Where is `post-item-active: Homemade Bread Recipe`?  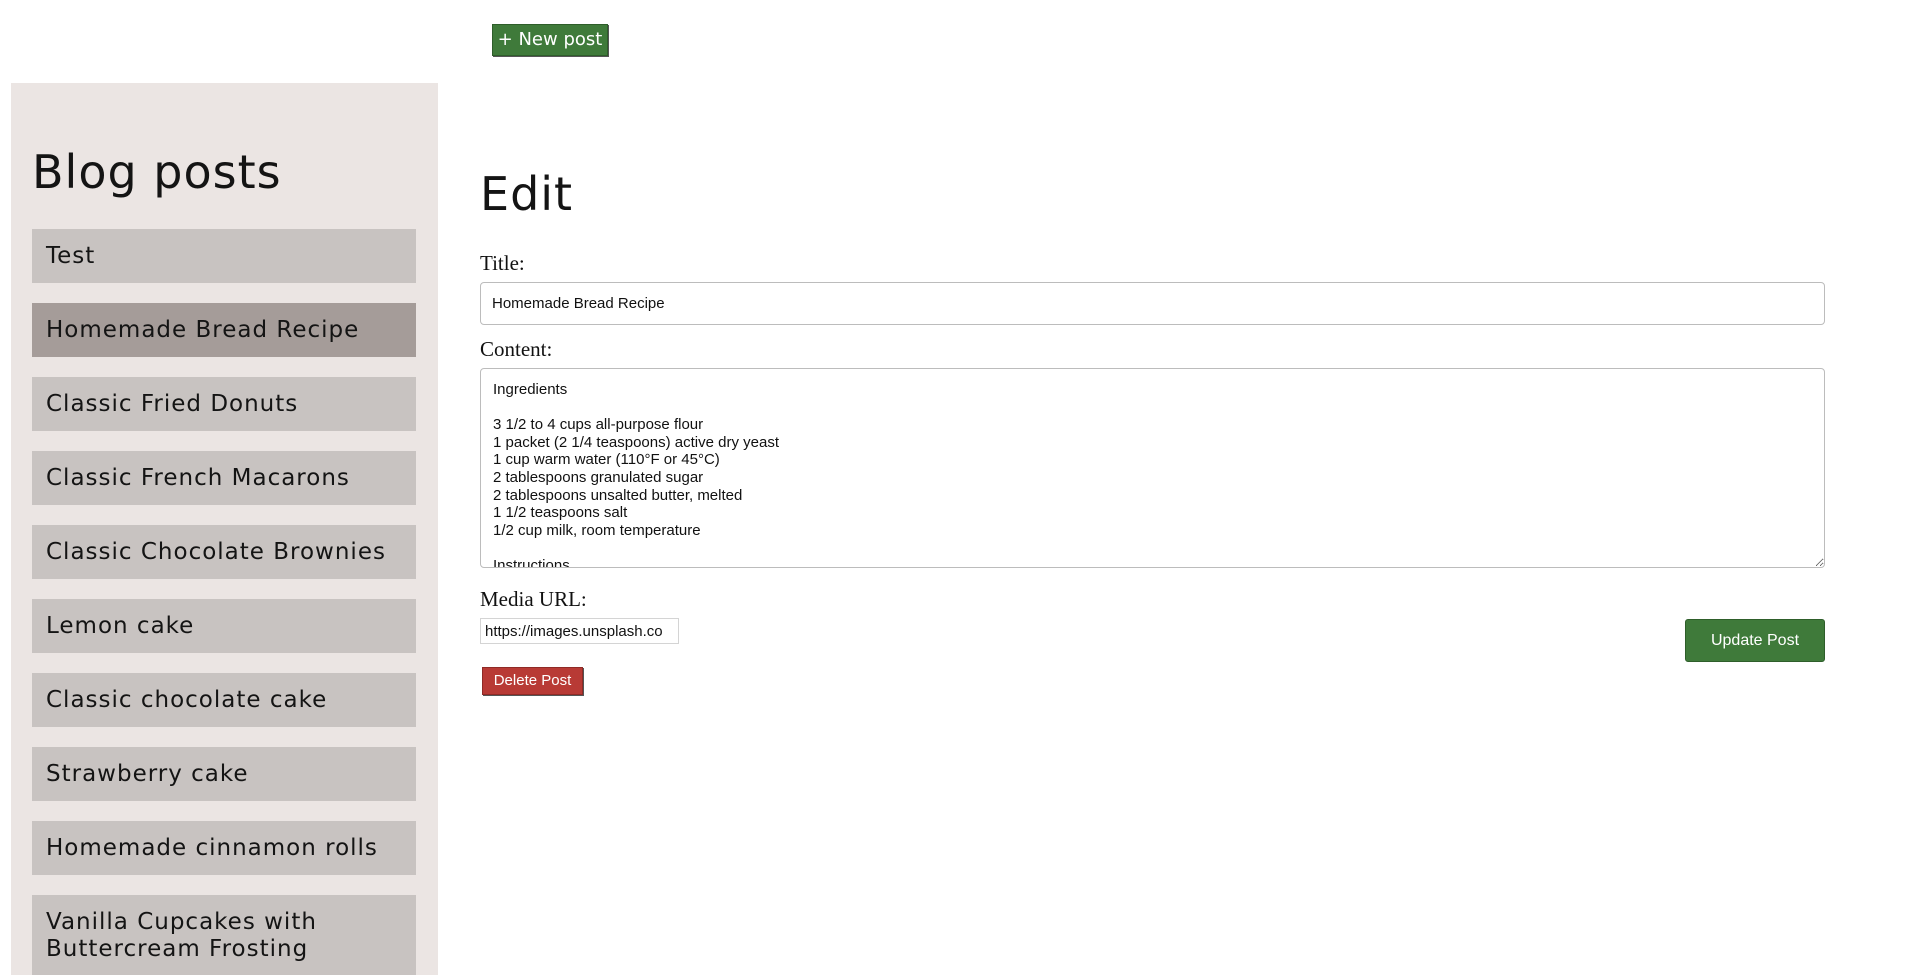
post-item-active: Homemade Bread Recipe is located at coordinates (224, 330).